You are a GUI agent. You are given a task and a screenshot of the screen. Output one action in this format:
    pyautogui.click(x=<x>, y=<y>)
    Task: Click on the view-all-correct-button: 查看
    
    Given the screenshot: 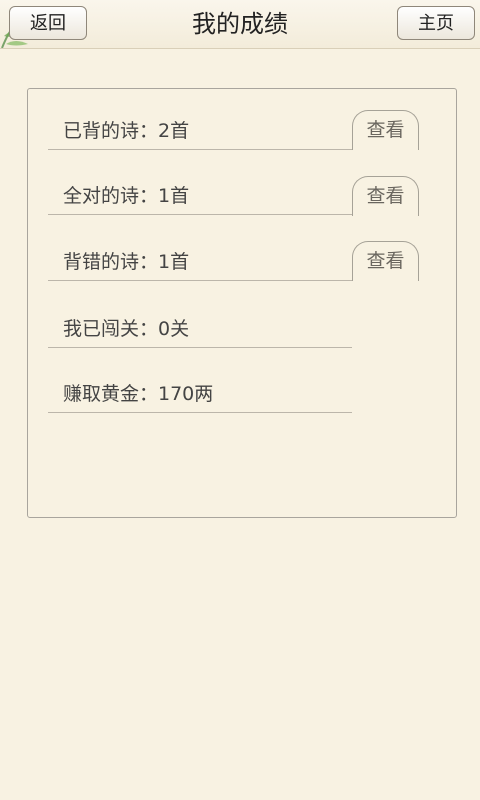 What is the action you would take?
    pyautogui.click(x=385, y=196)
    